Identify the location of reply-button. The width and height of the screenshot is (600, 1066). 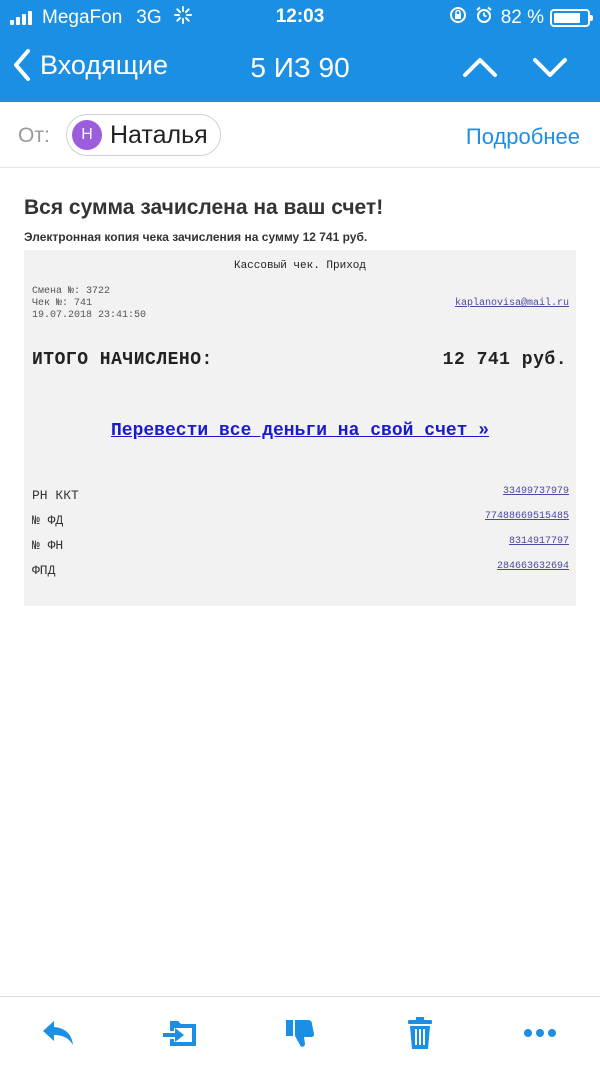
(58, 1033).